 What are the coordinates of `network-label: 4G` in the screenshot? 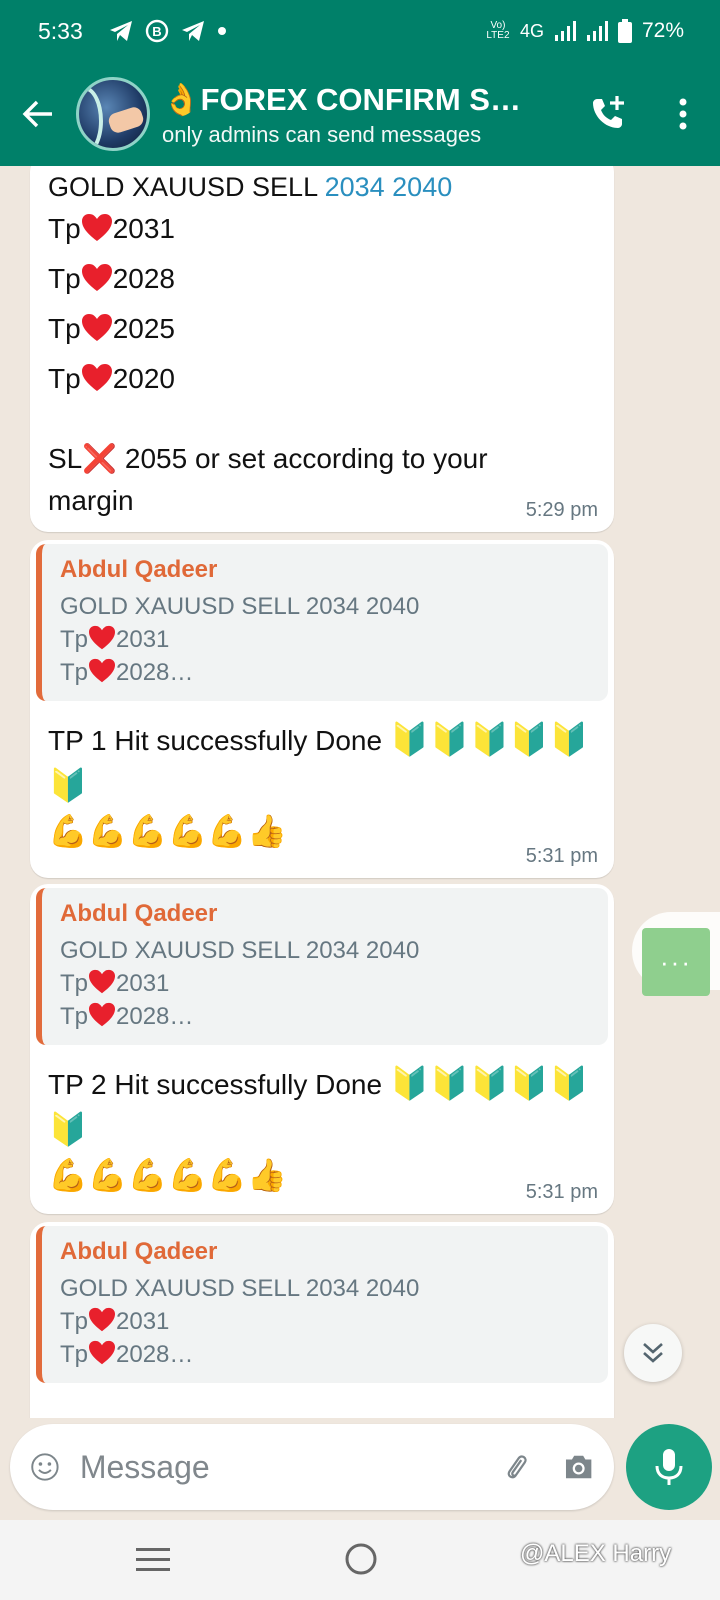 It's located at (531, 30).